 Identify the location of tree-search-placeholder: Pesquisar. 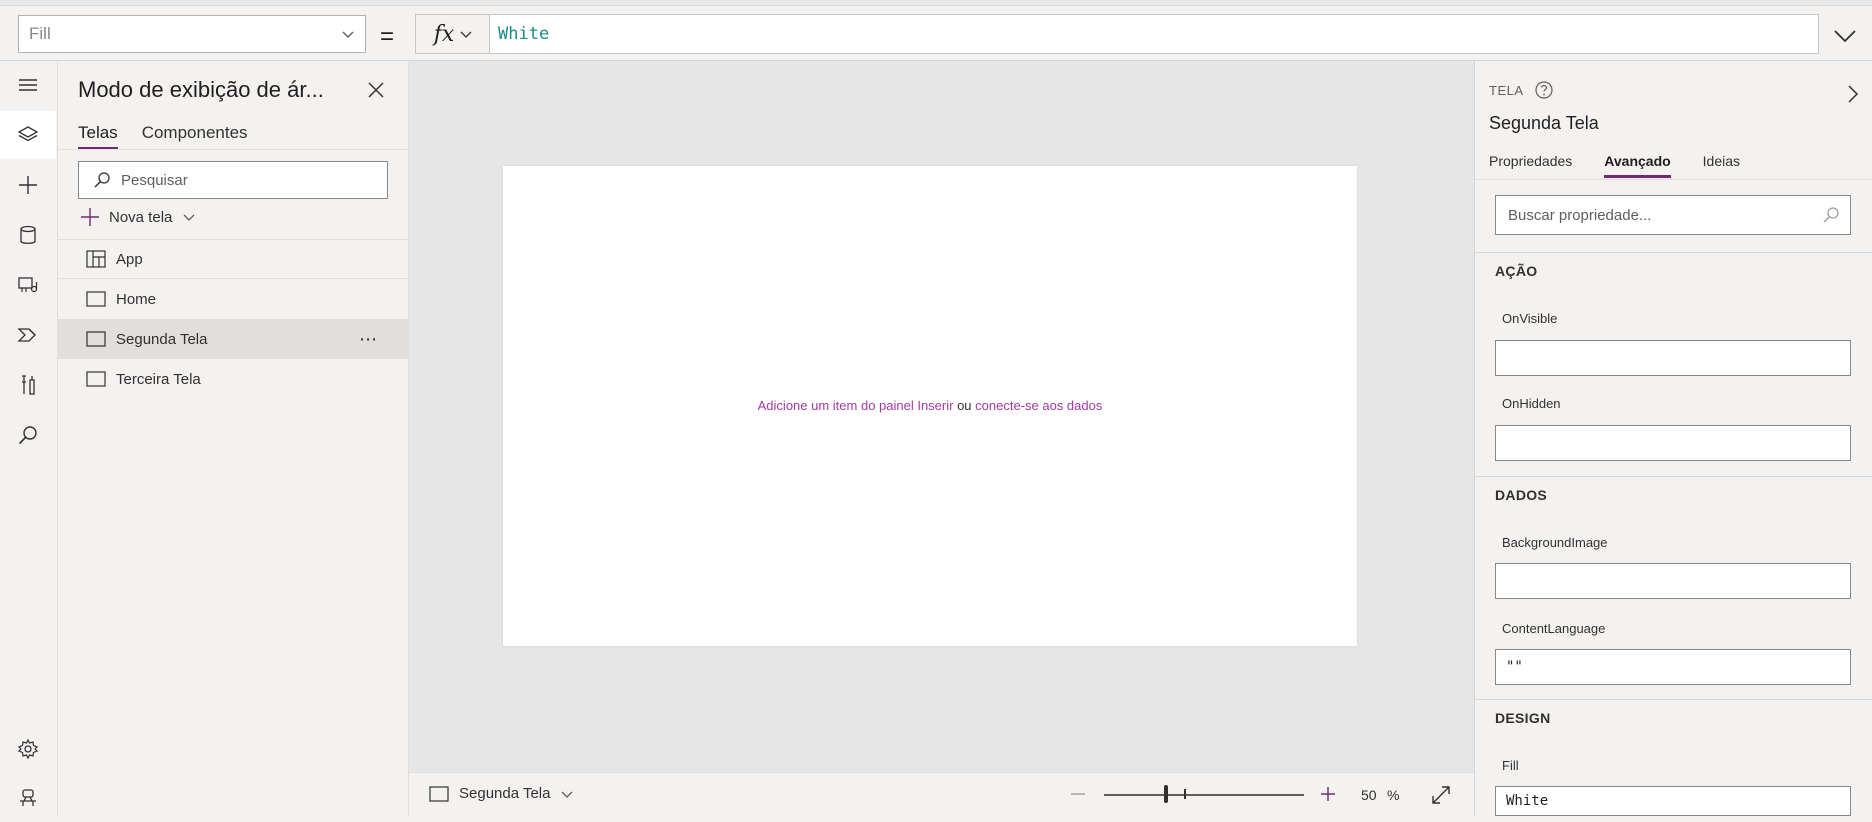
(154, 180).